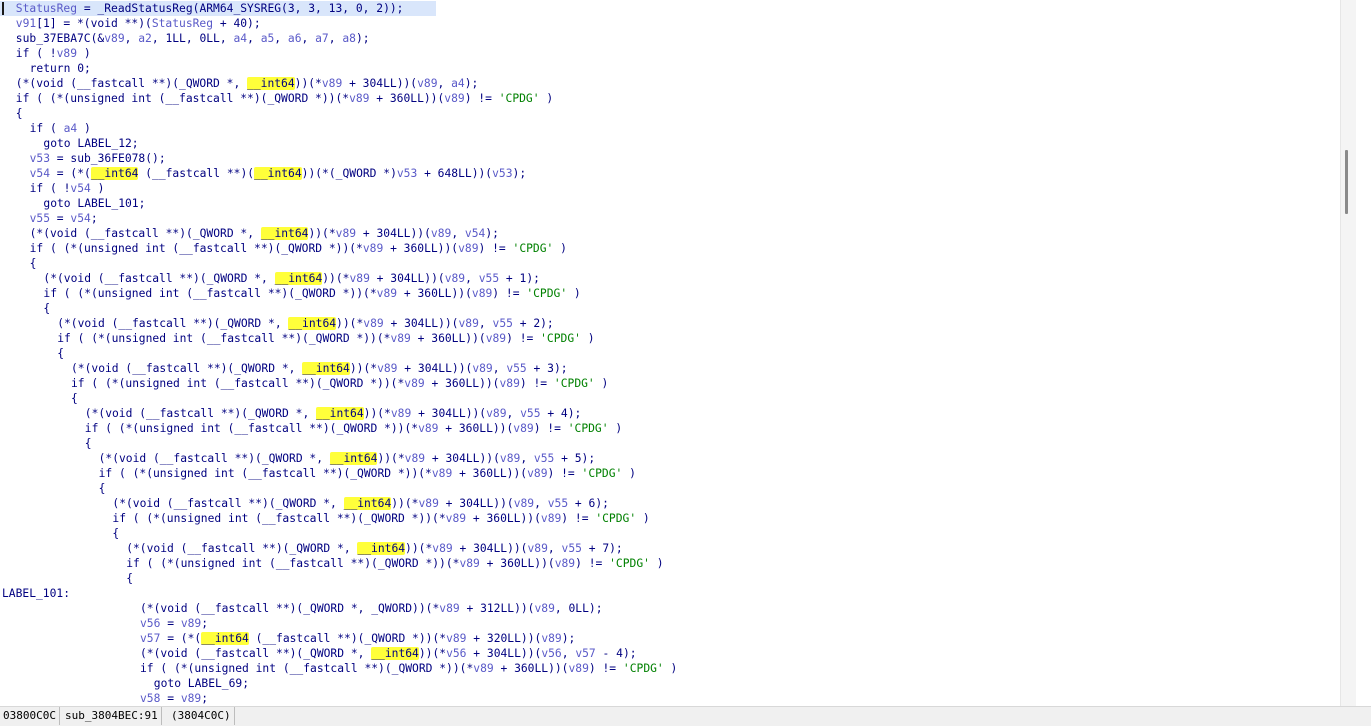 This screenshot has width=1371, height=726. I want to click on code-identifier: a7, so click(322, 38).